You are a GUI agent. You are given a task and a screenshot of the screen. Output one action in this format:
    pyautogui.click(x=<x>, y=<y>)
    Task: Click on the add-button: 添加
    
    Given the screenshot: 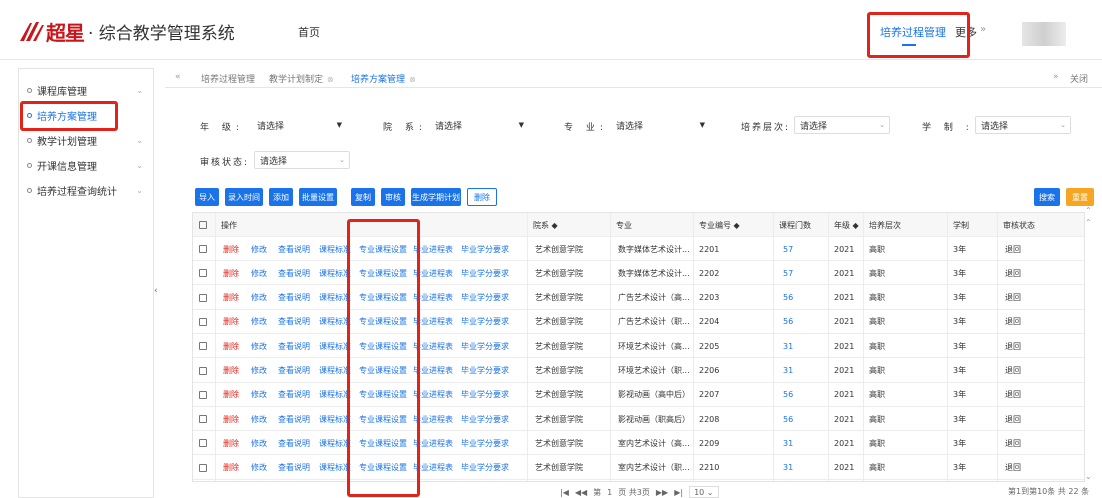 What is the action you would take?
    pyautogui.click(x=281, y=197)
    